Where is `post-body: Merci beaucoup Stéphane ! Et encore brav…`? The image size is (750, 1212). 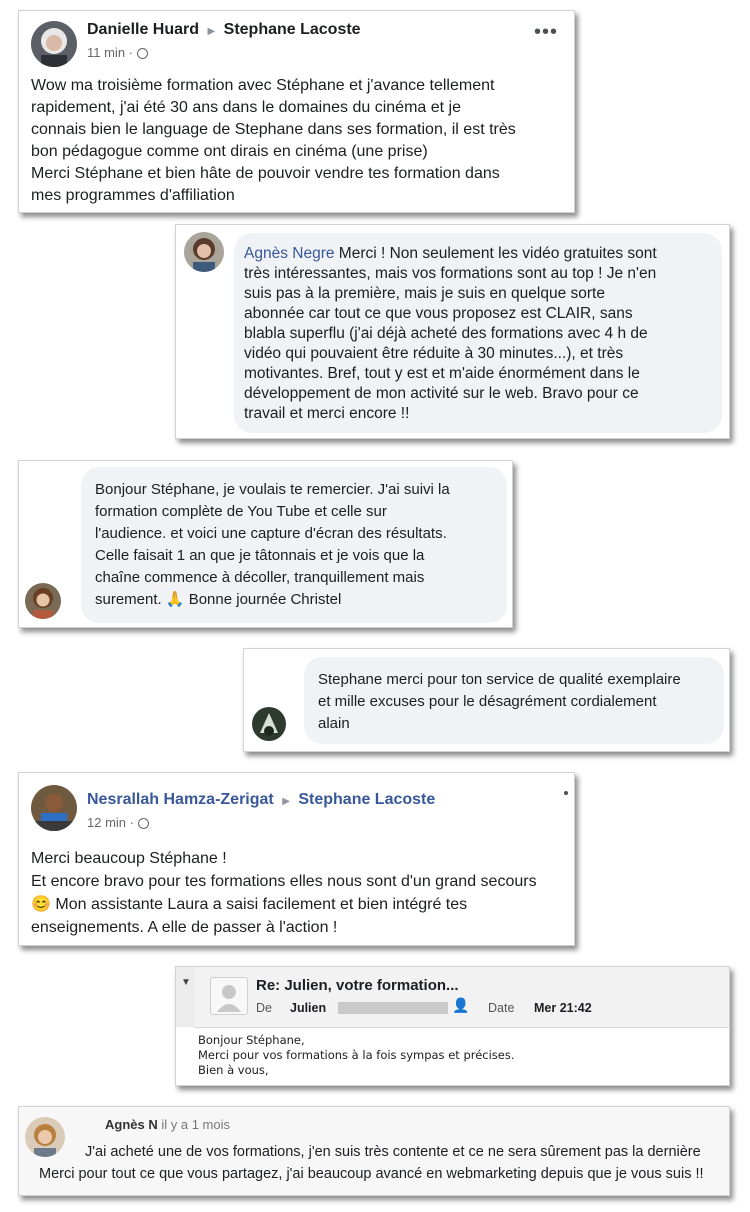
post-body: Merci beaucoup Stéphane ! Et encore brav… is located at coordinates (301, 893).